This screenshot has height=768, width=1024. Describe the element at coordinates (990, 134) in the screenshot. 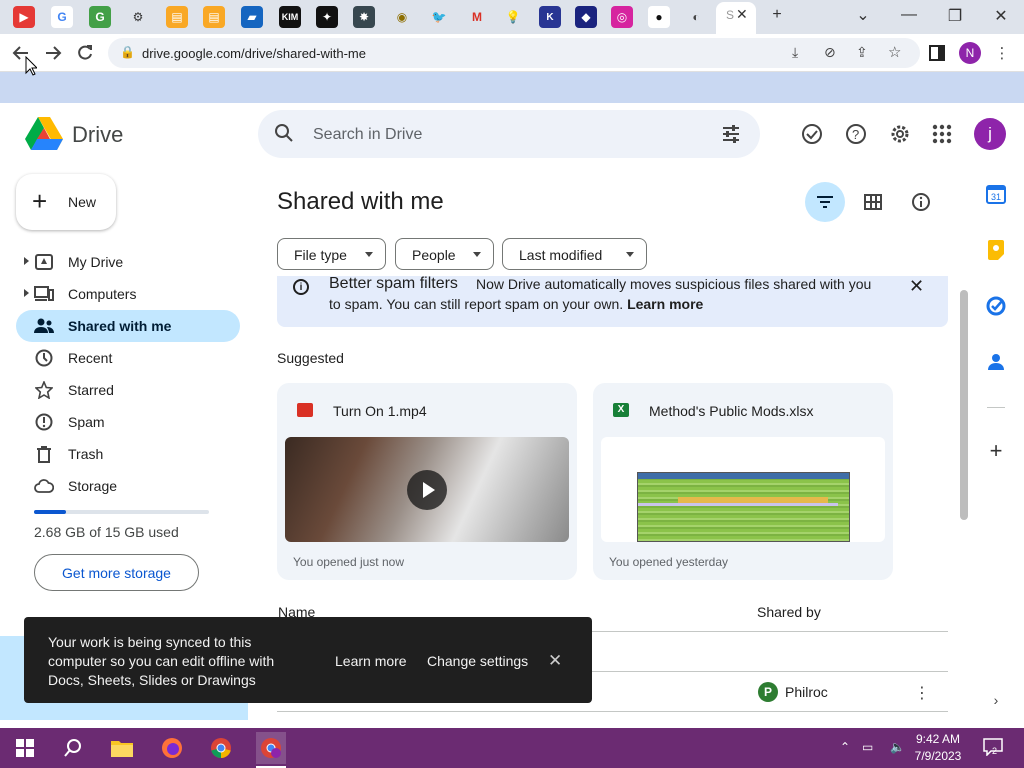

I see `account-avatar: j` at that location.